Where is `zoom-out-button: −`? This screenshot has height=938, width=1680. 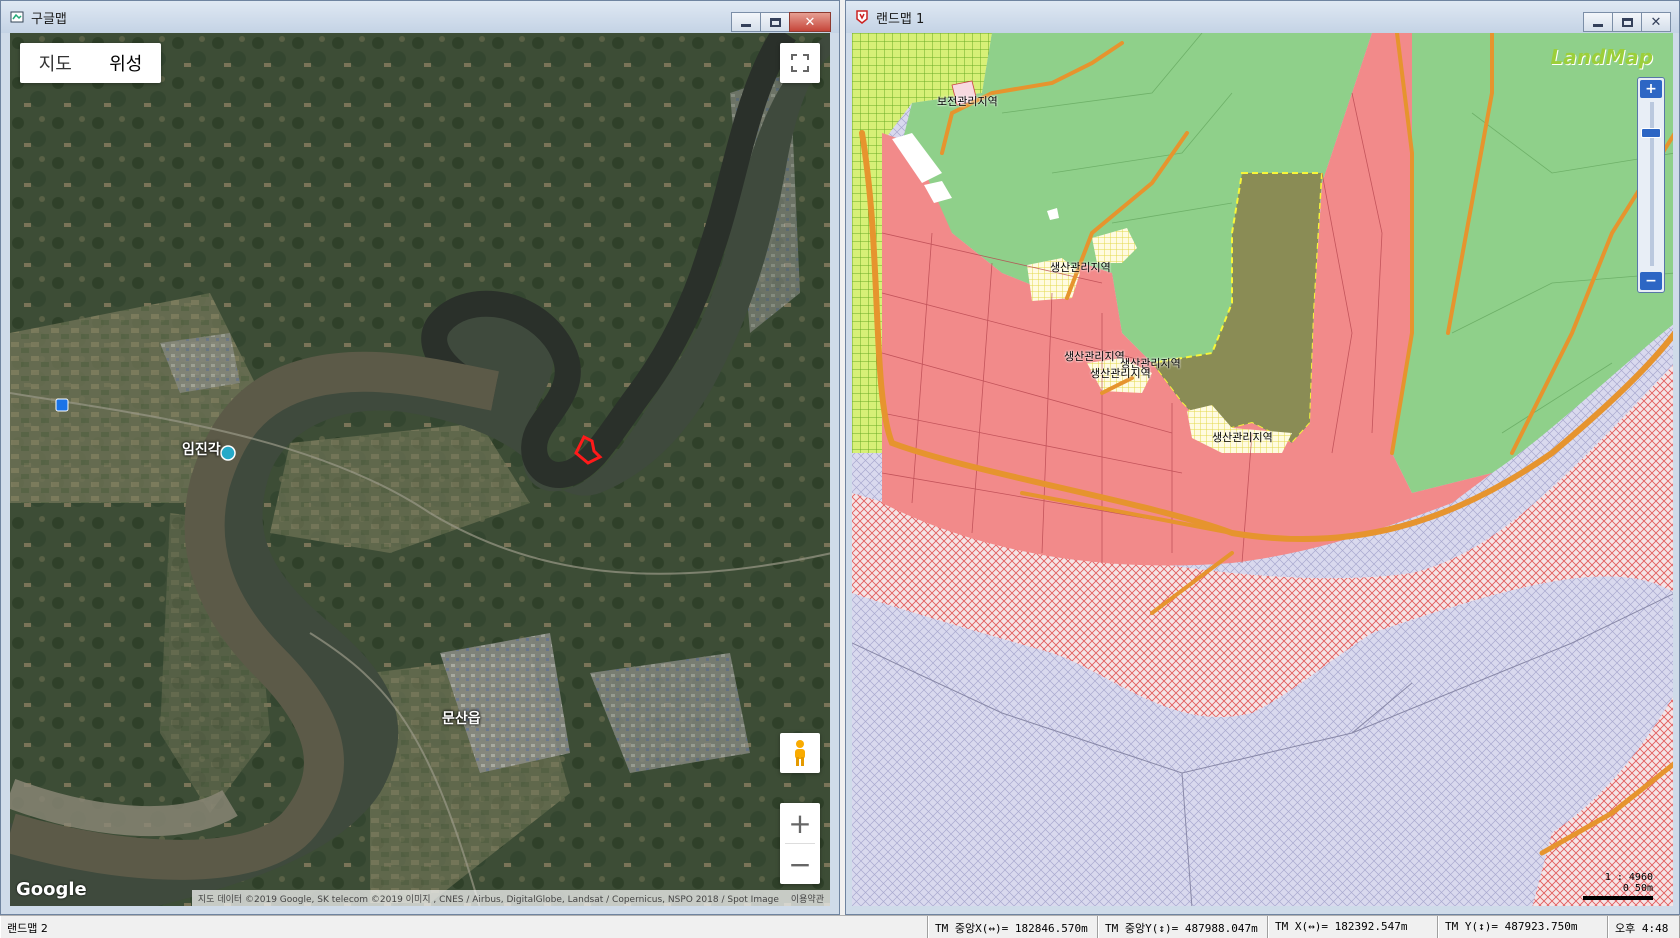 zoom-out-button: − is located at coordinates (800, 864).